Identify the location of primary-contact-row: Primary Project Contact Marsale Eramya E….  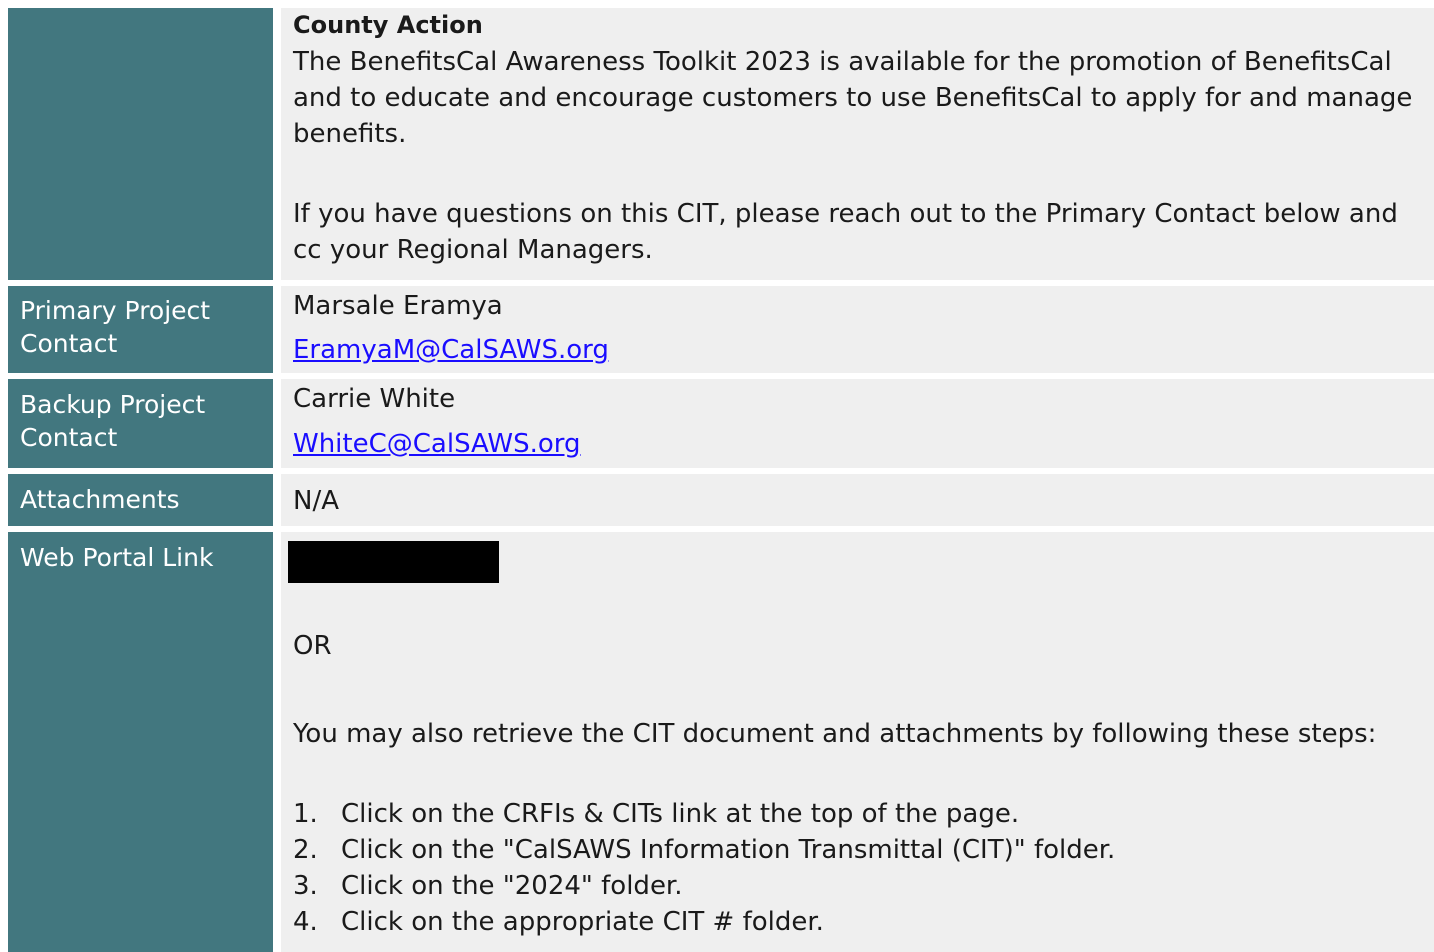
(721, 329).